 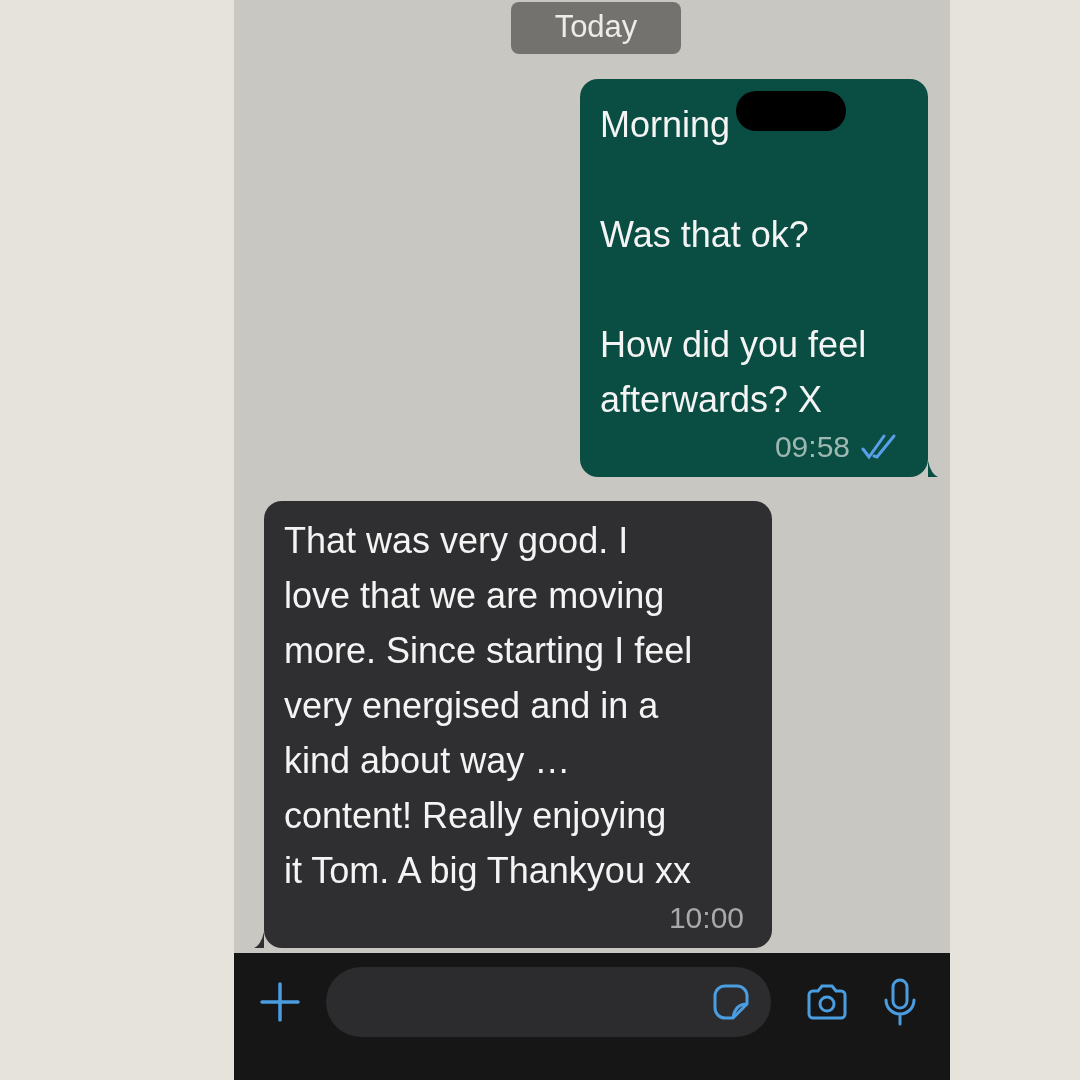 What do you see at coordinates (731, 1002) in the screenshot?
I see `sticker-icon` at bounding box center [731, 1002].